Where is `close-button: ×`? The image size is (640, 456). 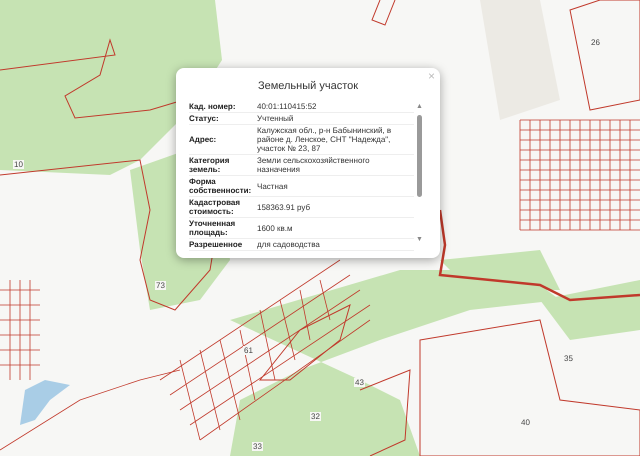 close-button: × is located at coordinates (431, 76).